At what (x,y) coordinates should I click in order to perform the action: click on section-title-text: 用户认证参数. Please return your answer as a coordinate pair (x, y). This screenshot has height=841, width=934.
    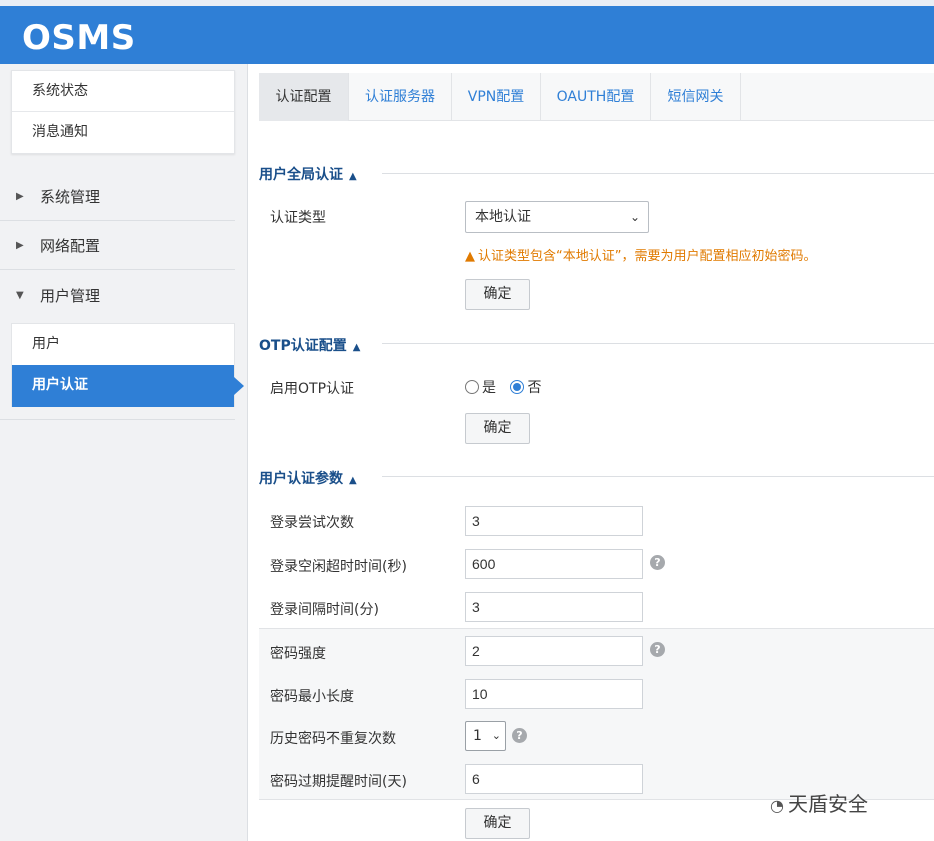
    Looking at the image, I should click on (301, 479).